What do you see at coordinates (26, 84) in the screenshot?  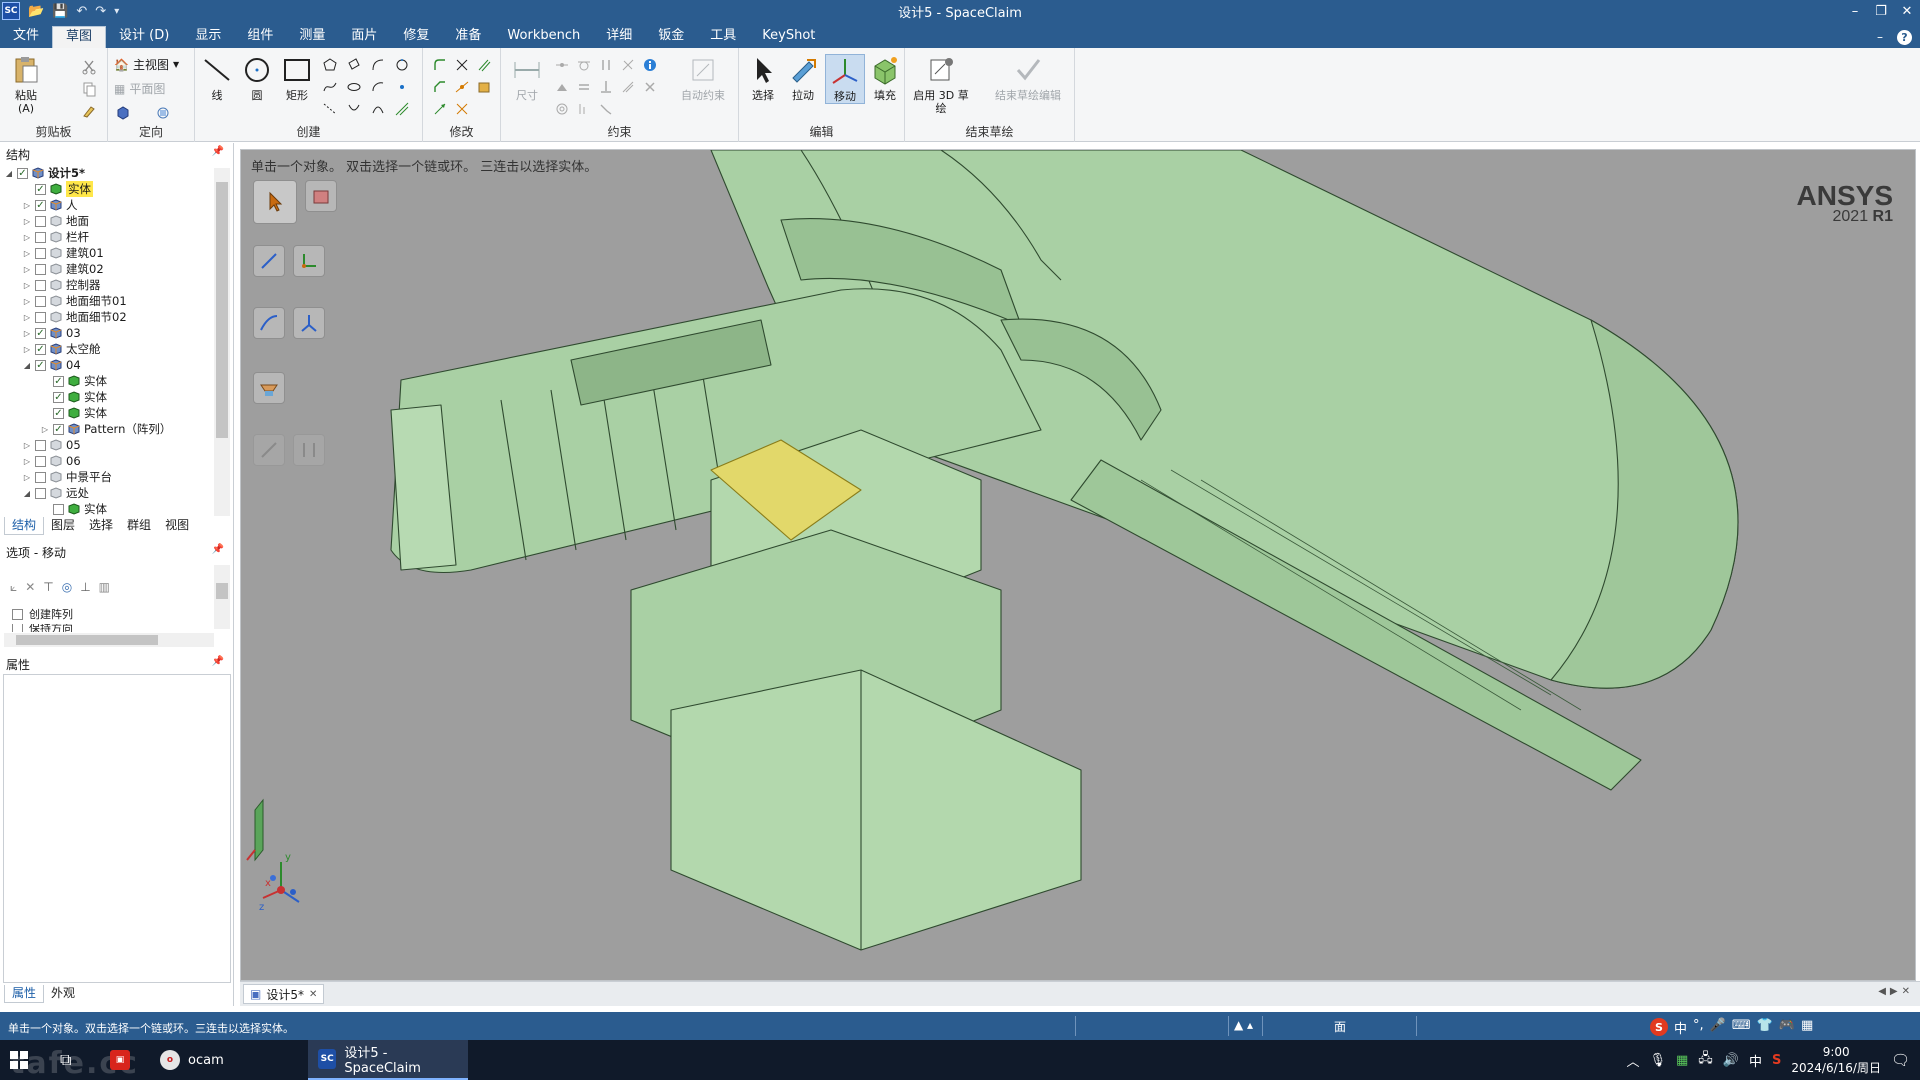 I see `paste-button: 粘贴 (A)` at bounding box center [26, 84].